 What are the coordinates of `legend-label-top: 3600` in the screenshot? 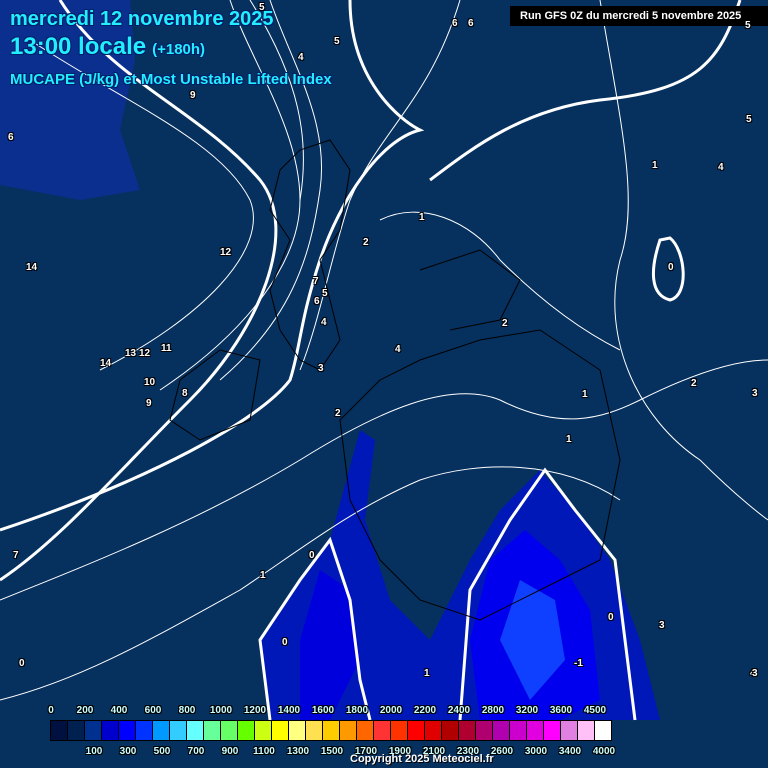 It's located at (561, 710).